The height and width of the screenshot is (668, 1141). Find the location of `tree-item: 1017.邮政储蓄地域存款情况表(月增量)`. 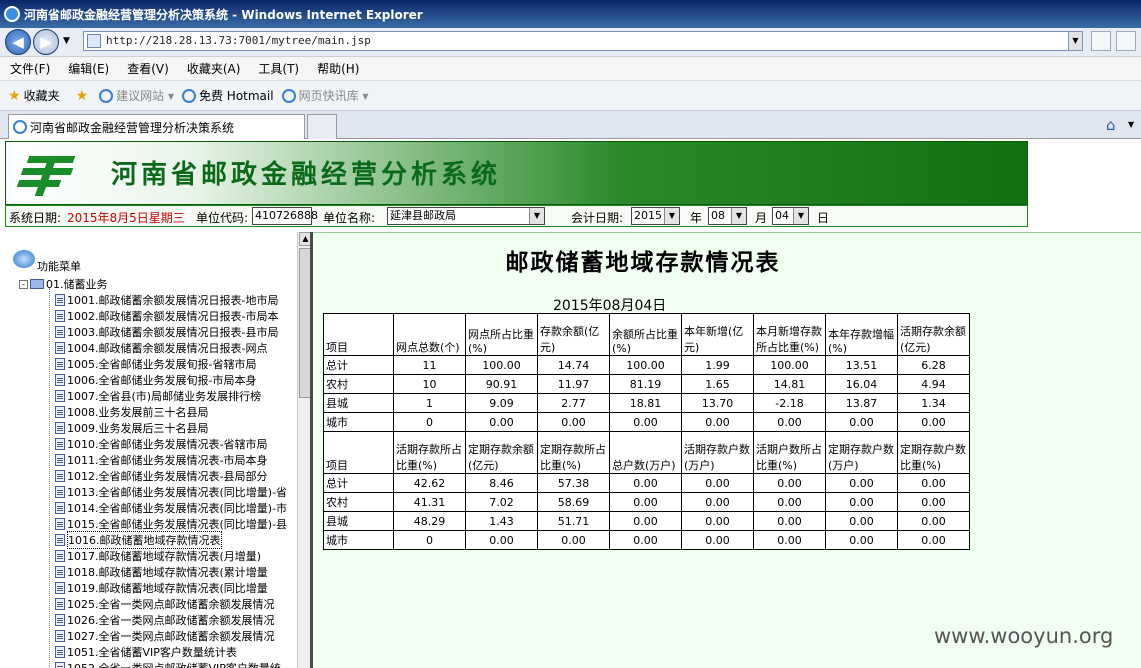

tree-item: 1017.邮政储蓄地域存款情况表(月增量) is located at coordinates (158, 556).